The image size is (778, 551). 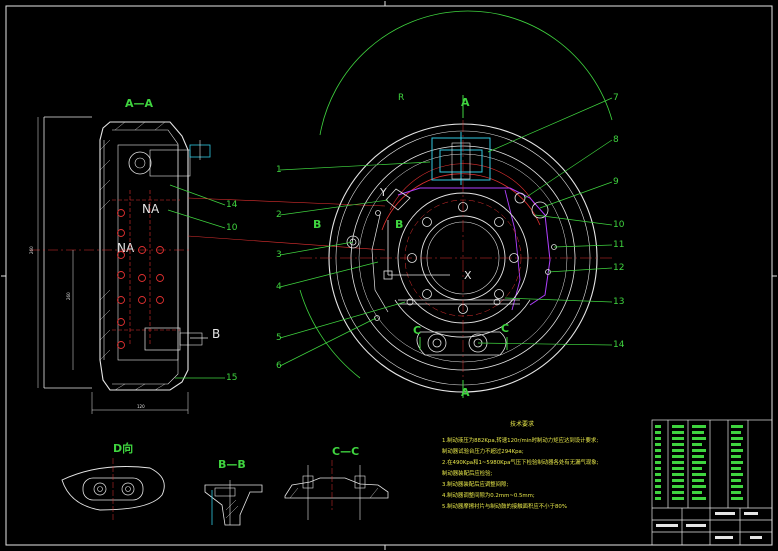 What do you see at coordinates (520, 440) in the screenshot?
I see `note-line-1: 1.制动液压为882Kpa,转速120r/min时制动力矩应达到设计要求;` at bounding box center [520, 440].